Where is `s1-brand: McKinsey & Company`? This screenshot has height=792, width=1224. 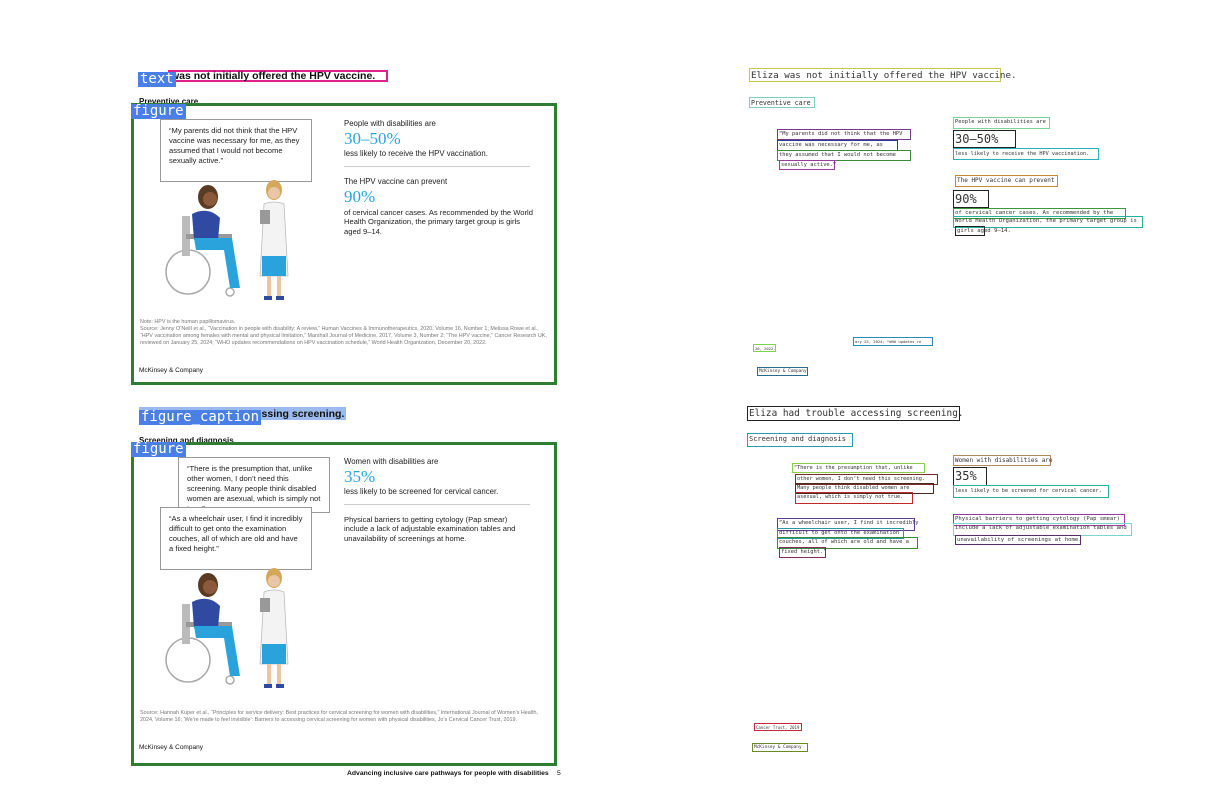
s1-brand: McKinsey & Company is located at coordinates (171, 370).